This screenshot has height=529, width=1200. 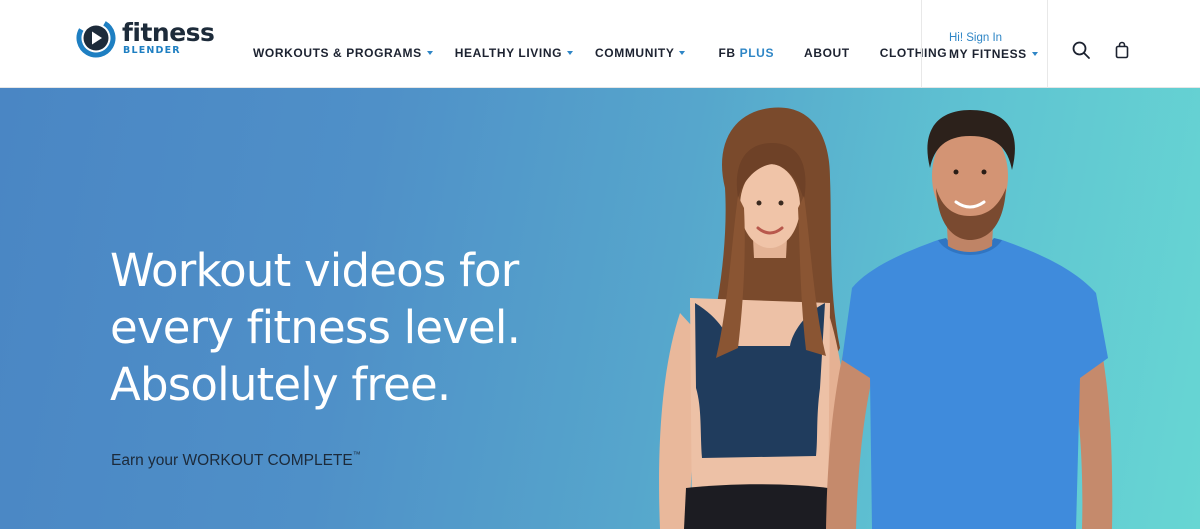 I want to click on nav-label: ABOUT, so click(x=827, y=53).